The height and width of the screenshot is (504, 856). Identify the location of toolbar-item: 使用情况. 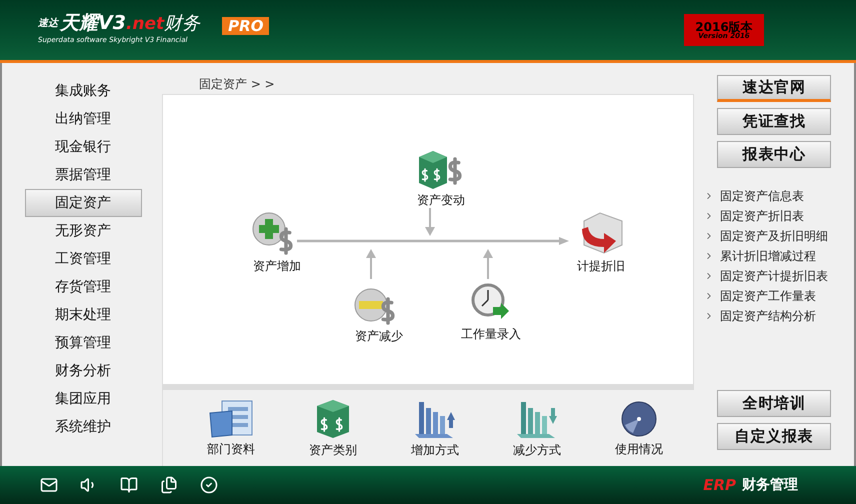
(639, 428).